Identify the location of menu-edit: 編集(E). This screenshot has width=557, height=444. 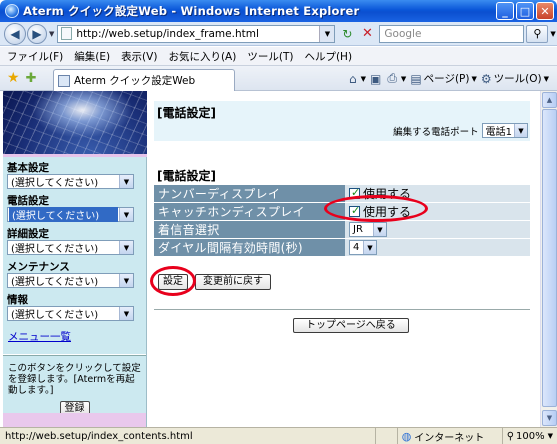
(92, 56).